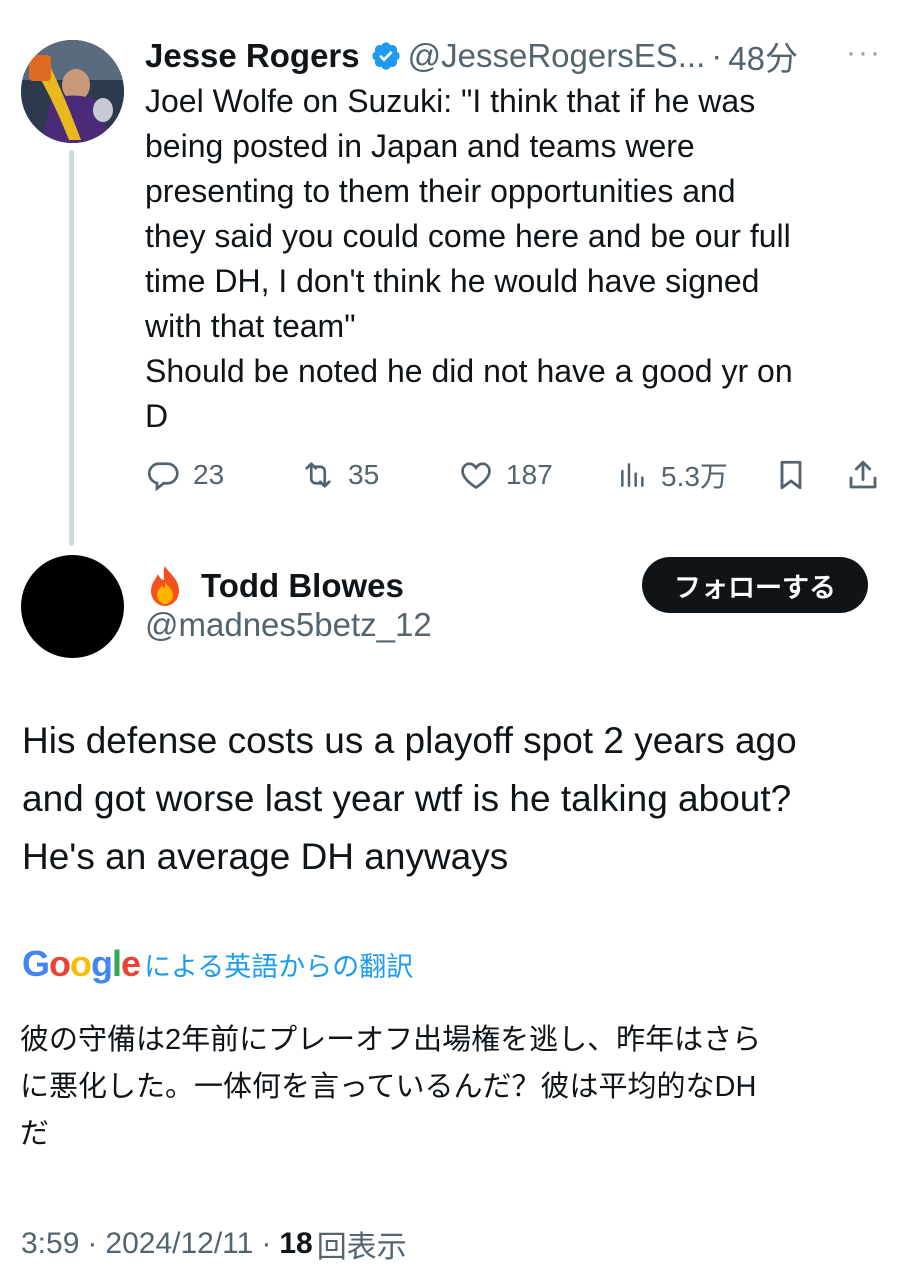 This screenshot has height=1280, width=907. What do you see at coordinates (863, 474) in the screenshot?
I see `share-icon` at bounding box center [863, 474].